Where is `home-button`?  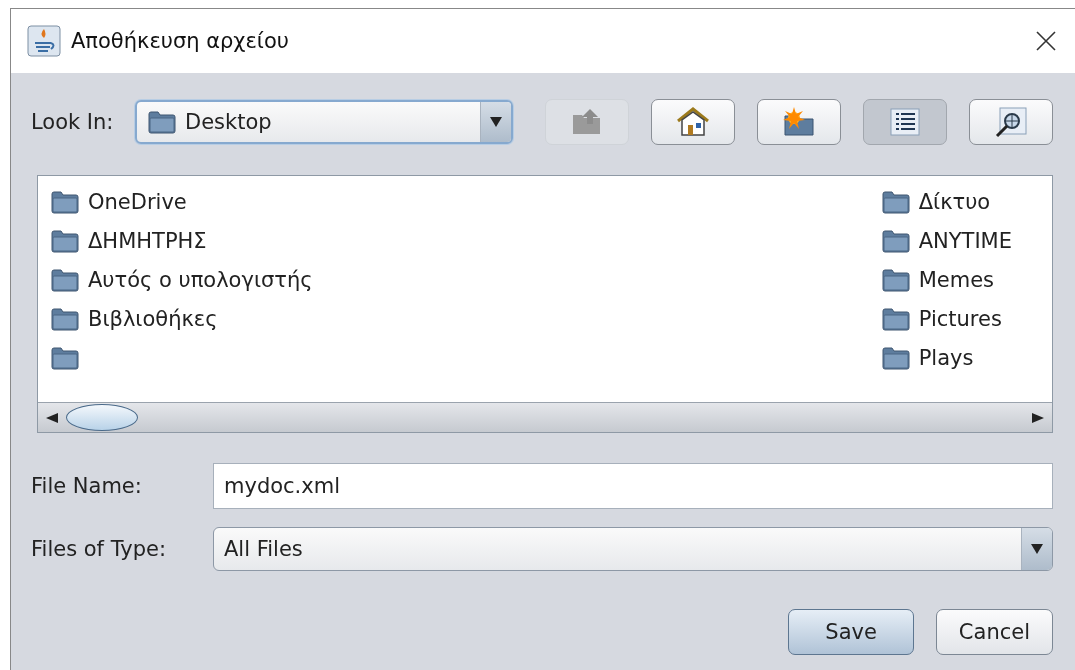 home-button is located at coordinates (693, 122).